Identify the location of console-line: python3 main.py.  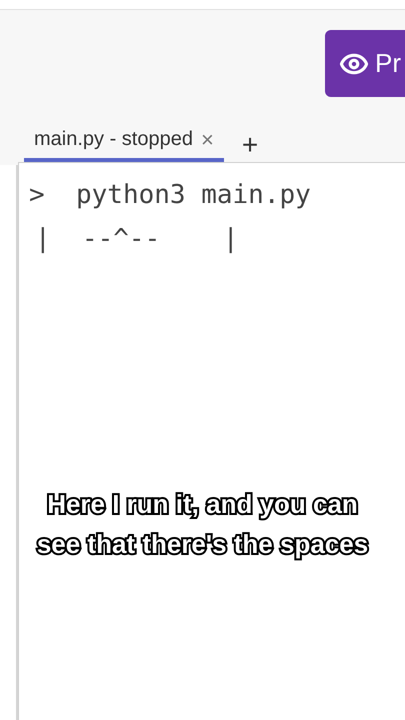
(193, 195).